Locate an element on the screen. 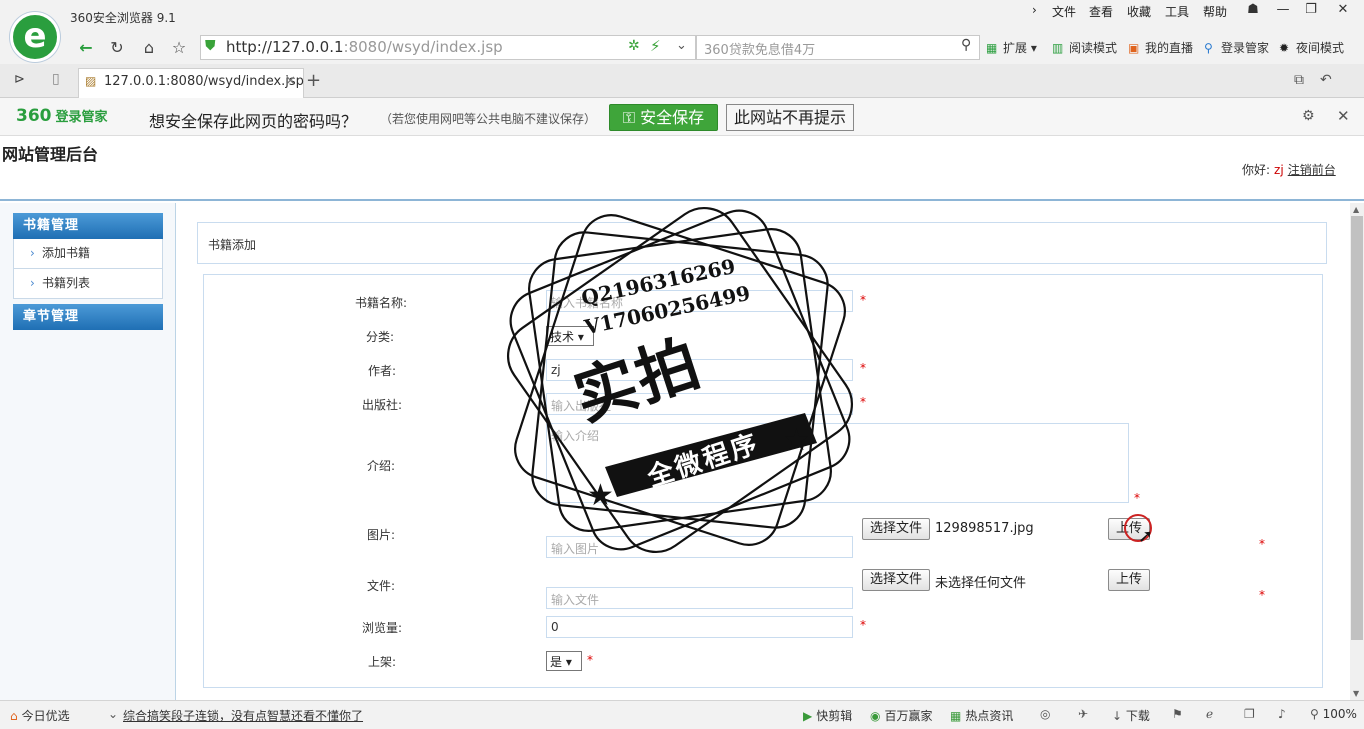  settings-gear-icon: ⚙ is located at coordinates (1308, 116).